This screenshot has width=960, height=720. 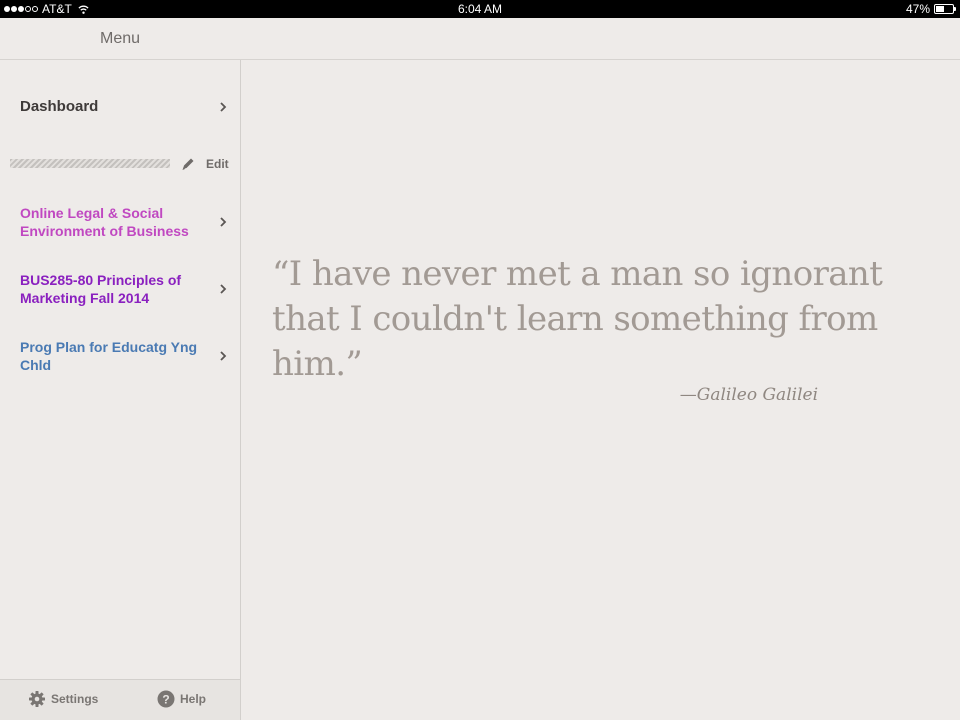 I want to click on battery-percent: 47%, so click(x=917, y=9).